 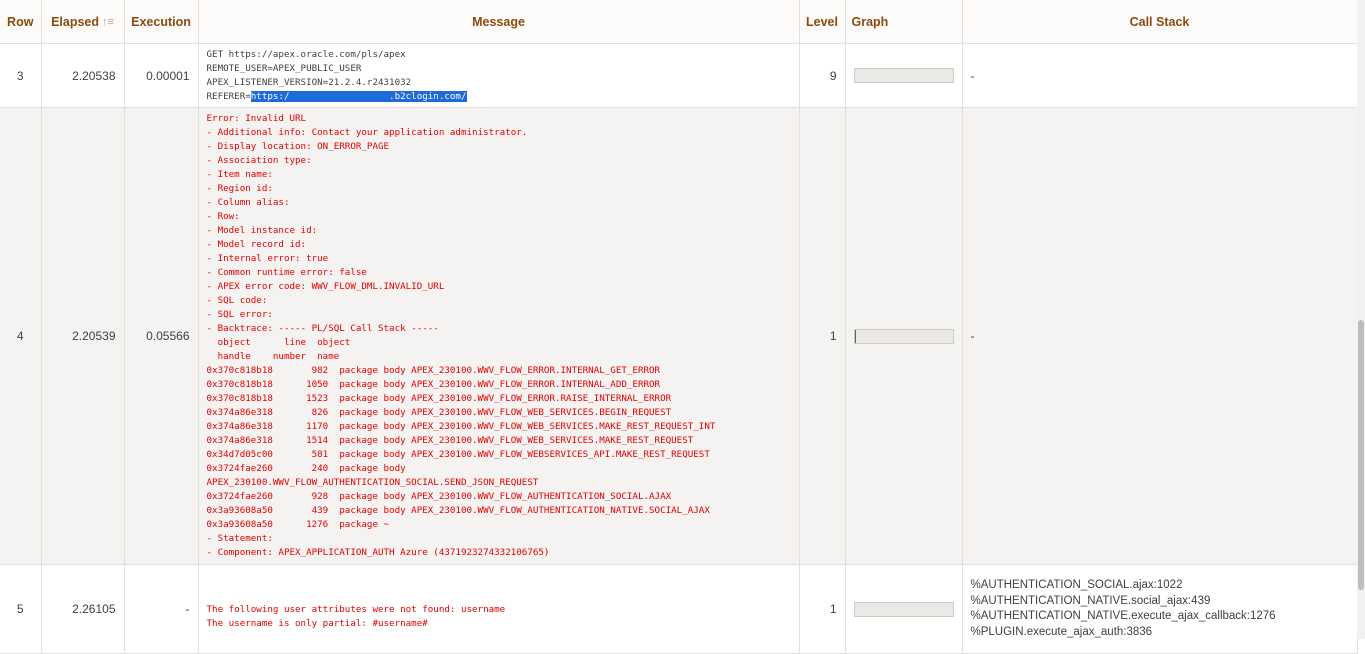 I want to click on vertical-scrollbar, so click(x=1361, y=319).